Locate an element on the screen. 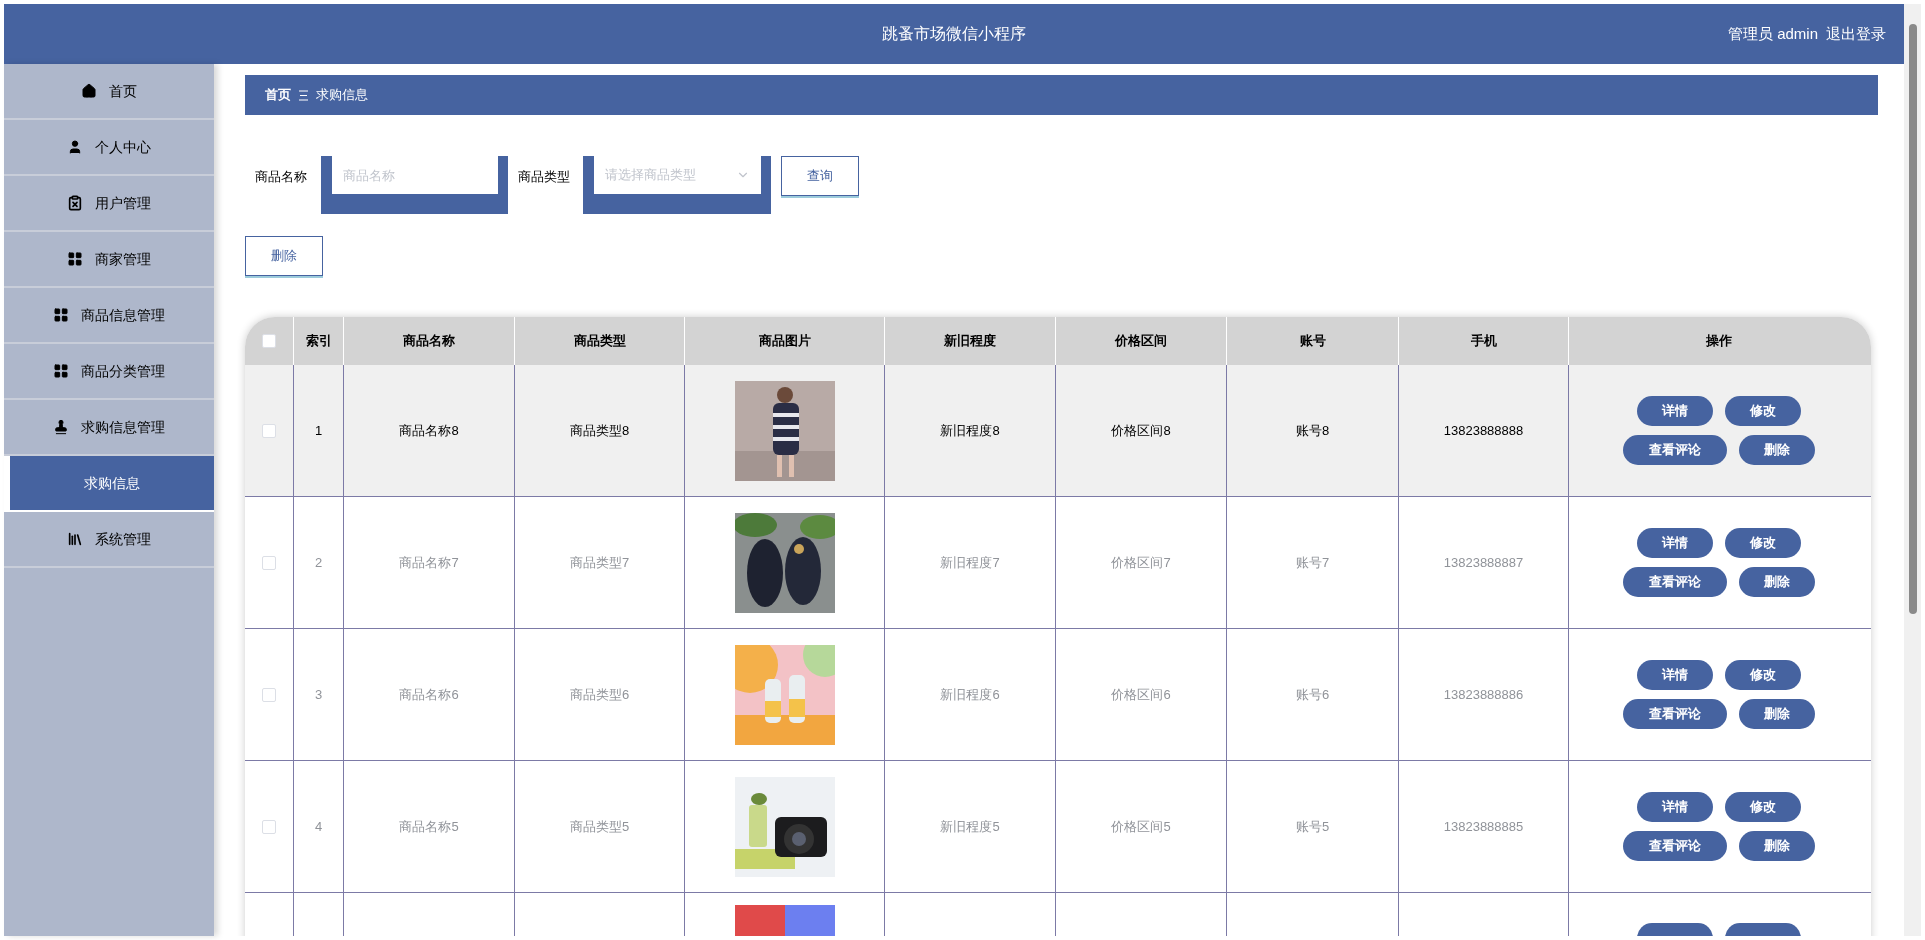 The height and width of the screenshot is (940, 1925). column-header: 操作 is located at coordinates (1719, 341).